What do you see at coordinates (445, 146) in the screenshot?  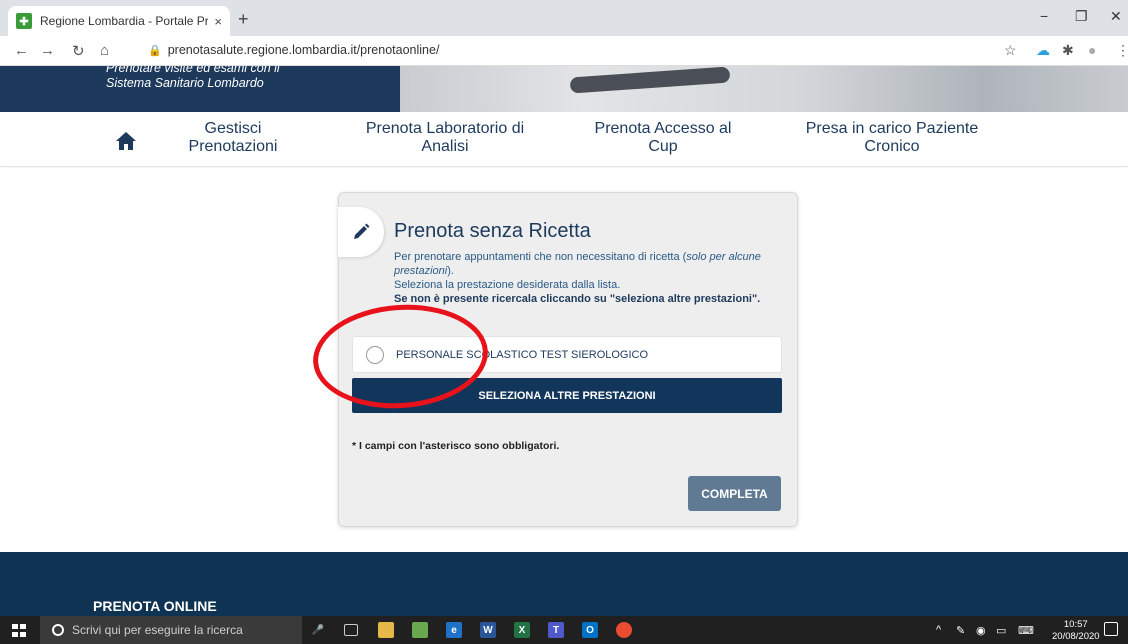 I see `nav-item-line2: Analisi` at bounding box center [445, 146].